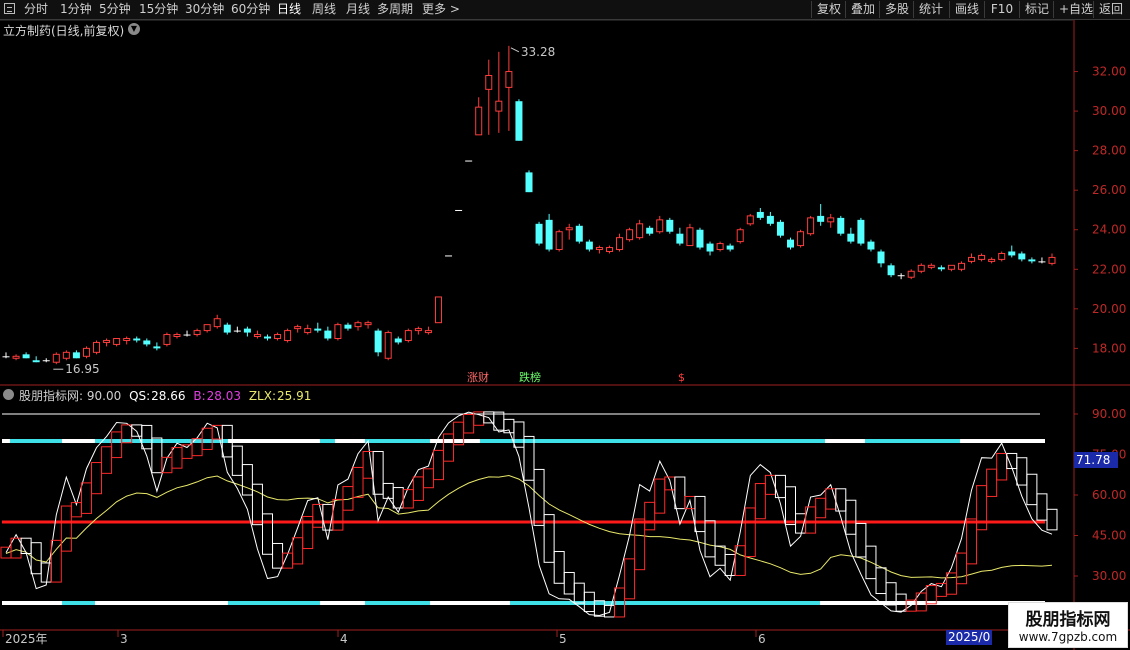 This screenshot has width=1130, height=650. What do you see at coordinates (358, 9) in the screenshot?
I see `tab-monthly: 月线` at bounding box center [358, 9].